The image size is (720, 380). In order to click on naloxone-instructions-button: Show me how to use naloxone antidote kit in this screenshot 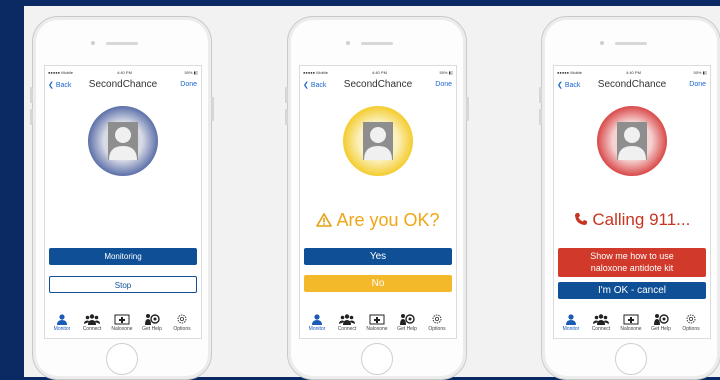, I will do `click(632, 262)`.